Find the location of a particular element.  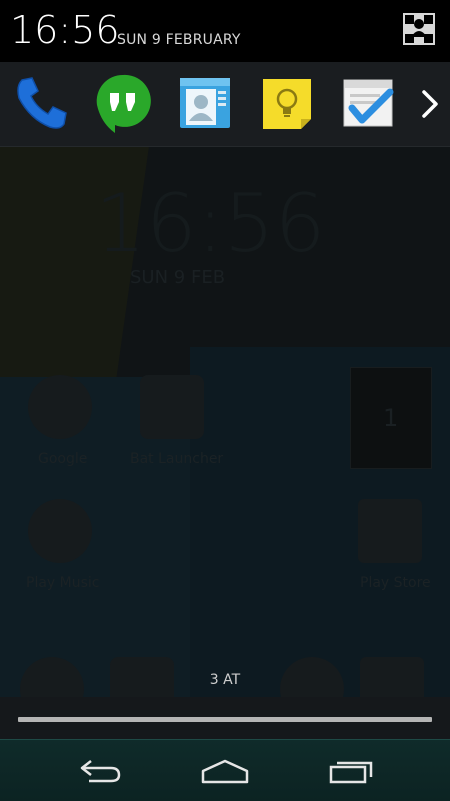

navigation-bar is located at coordinates (225, 770).